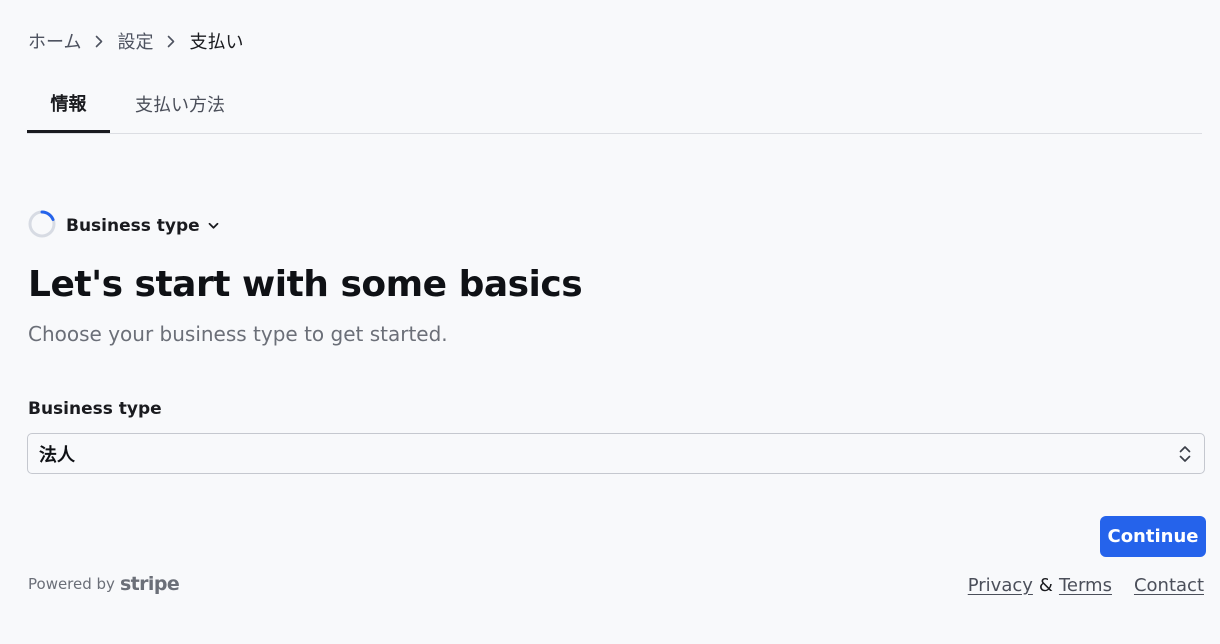 This screenshot has height=644, width=1220. I want to click on continue-button: Continue, so click(1153, 536).